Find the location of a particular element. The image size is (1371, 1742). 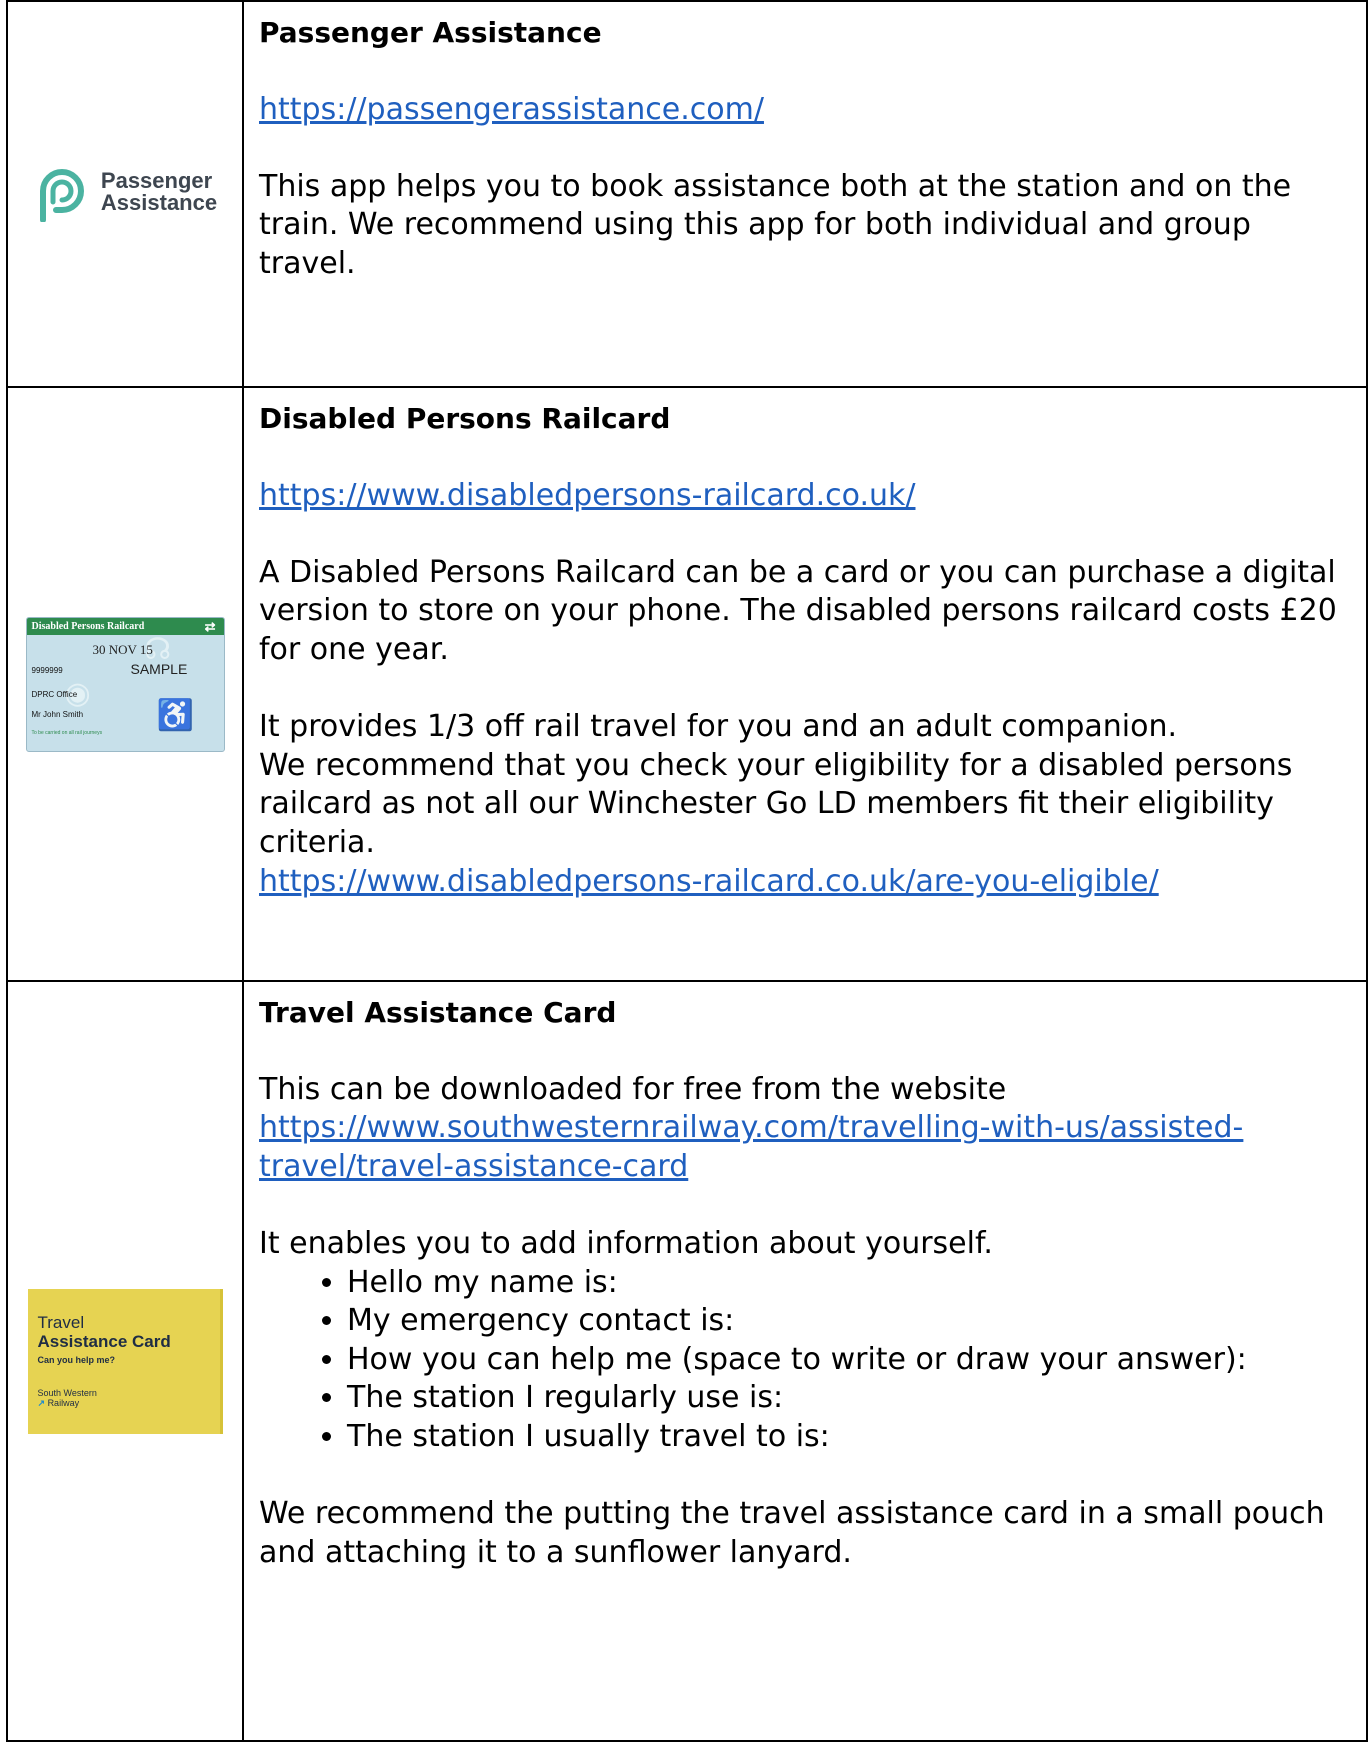

image-cell: Passenger Assistance is located at coordinates (125, 194).